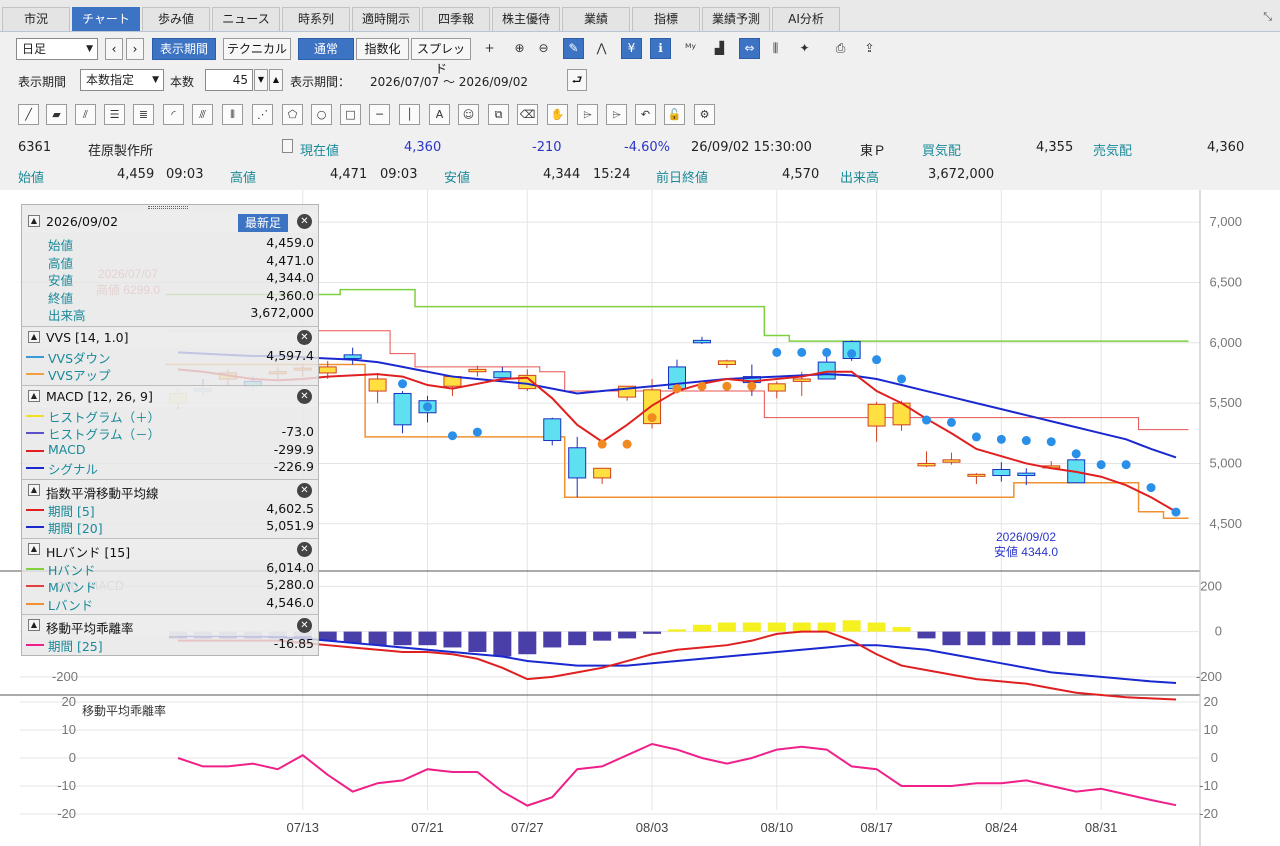 Image resolution: width=1280 pixels, height=846 pixels. I want to click on parallel-lines-icon: ⫽, so click(85, 114).